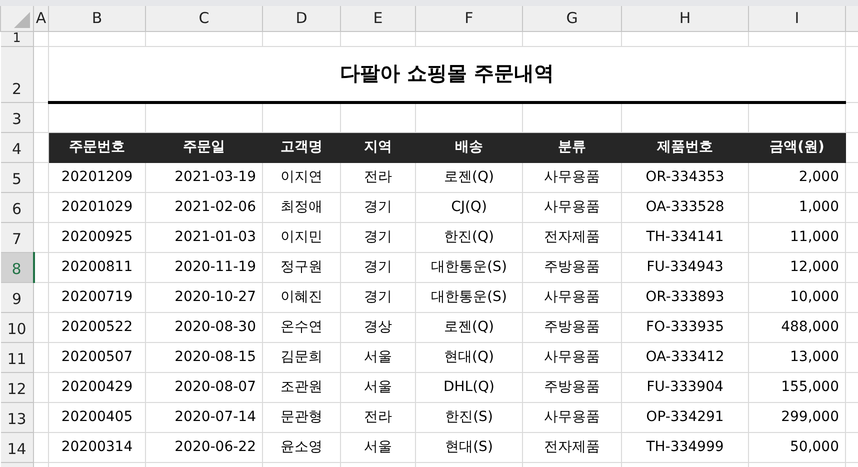 This screenshot has width=858, height=467. What do you see at coordinates (797, 267) in the screenshot?
I see `table-cell: 12,000` at bounding box center [797, 267].